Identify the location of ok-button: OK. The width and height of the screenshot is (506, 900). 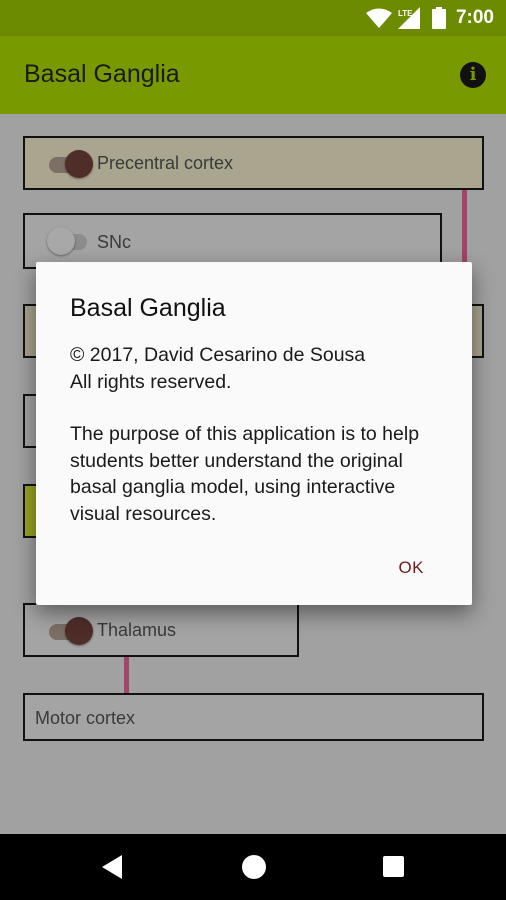
(411, 568).